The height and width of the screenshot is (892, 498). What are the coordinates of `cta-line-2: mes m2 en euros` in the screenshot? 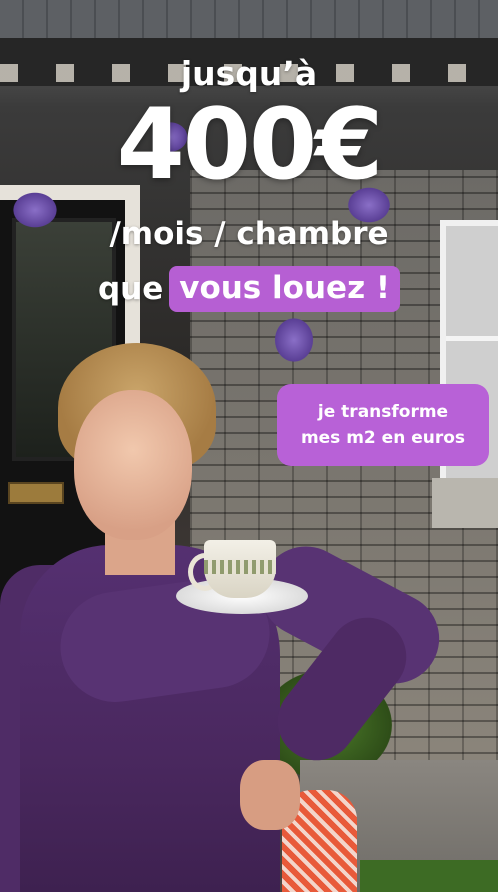 It's located at (383, 438).